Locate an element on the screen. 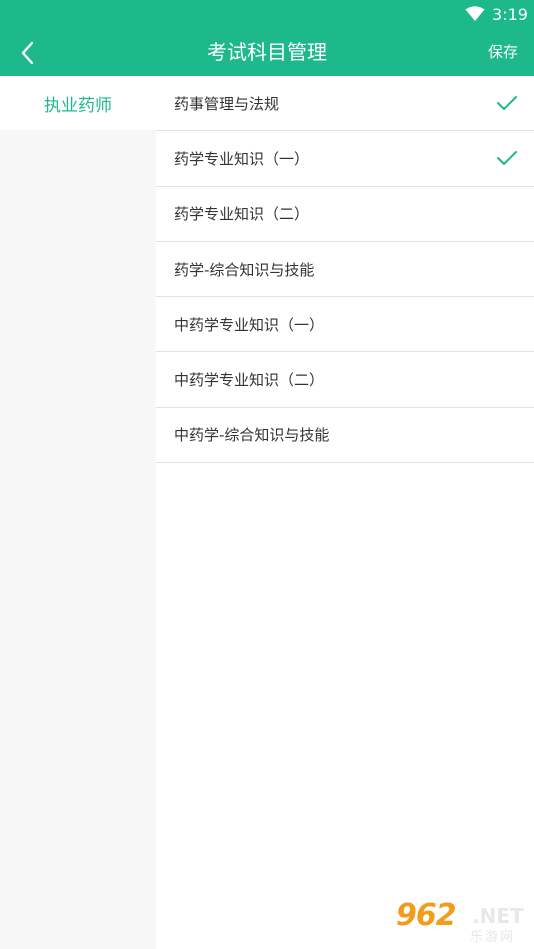  subject-row: 中药学专业知识（二） is located at coordinates (345, 380).